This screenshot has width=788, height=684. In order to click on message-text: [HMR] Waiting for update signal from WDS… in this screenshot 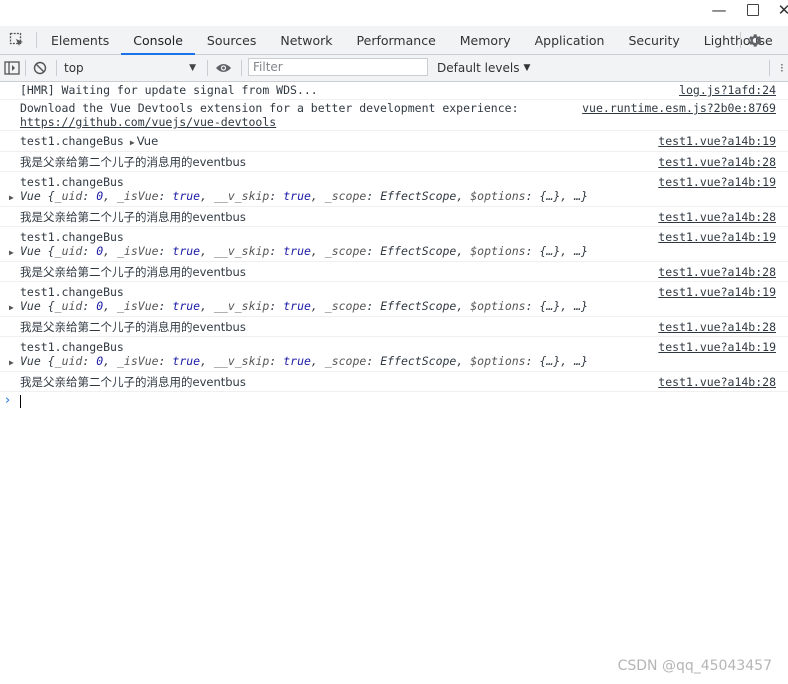, I will do `click(169, 90)`.